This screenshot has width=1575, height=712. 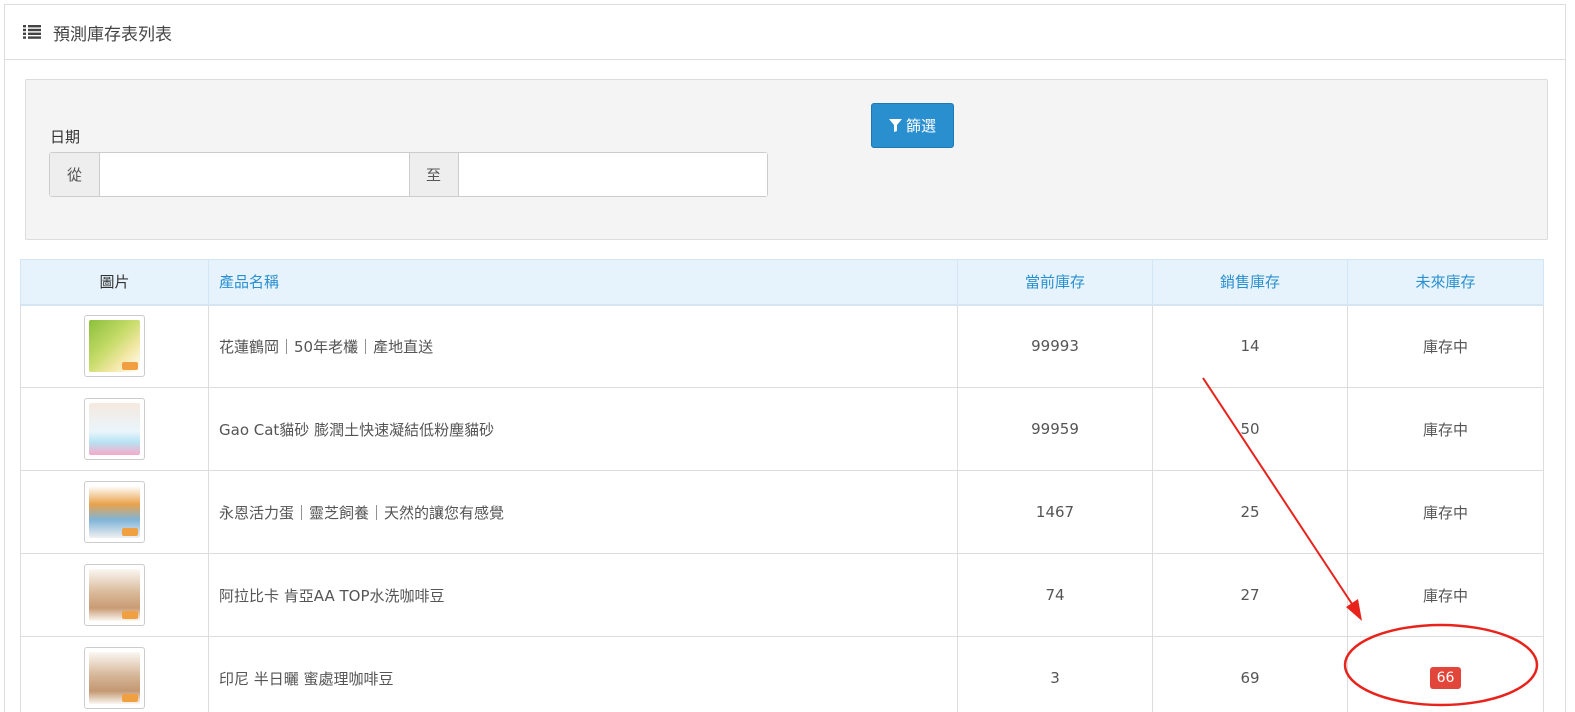 I want to click on date-label: 日期, so click(x=65, y=137).